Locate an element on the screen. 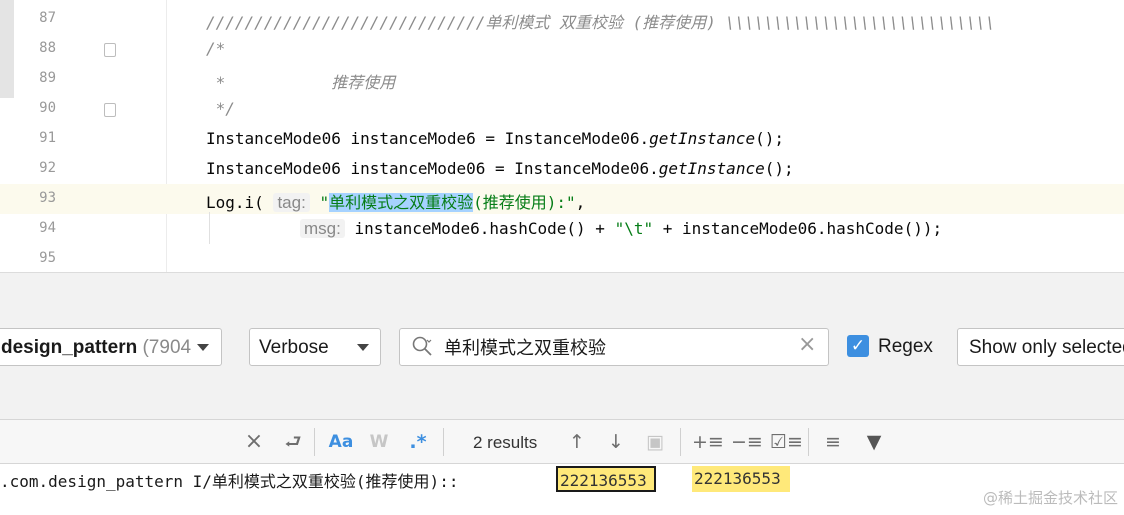  code-line: 88 /* is located at coordinates (562, 49).